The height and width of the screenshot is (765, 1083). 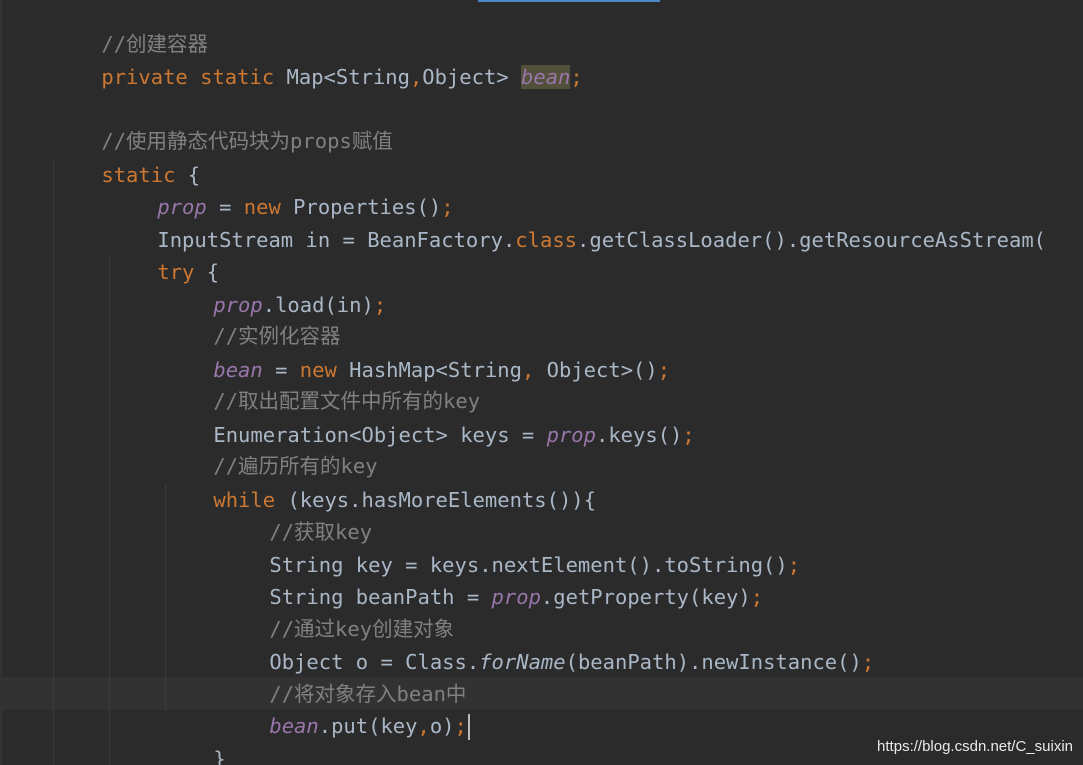 What do you see at coordinates (975, 746) in the screenshot?
I see `watermark-text: https://blog.csdn.net/C_suixin` at bounding box center [975, 746].